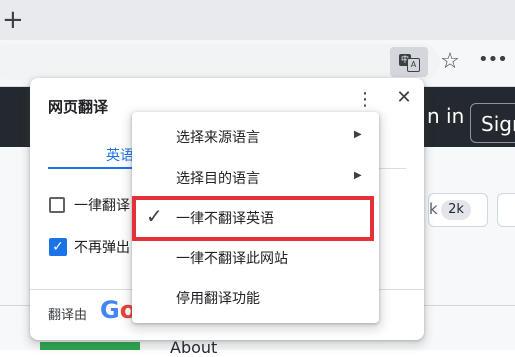 The height and width of the screenshot is (357, 515). What do you see at coordinates (253, 218) in the screenshot?
I see `highlight-box` at bounding box center [253, 218].